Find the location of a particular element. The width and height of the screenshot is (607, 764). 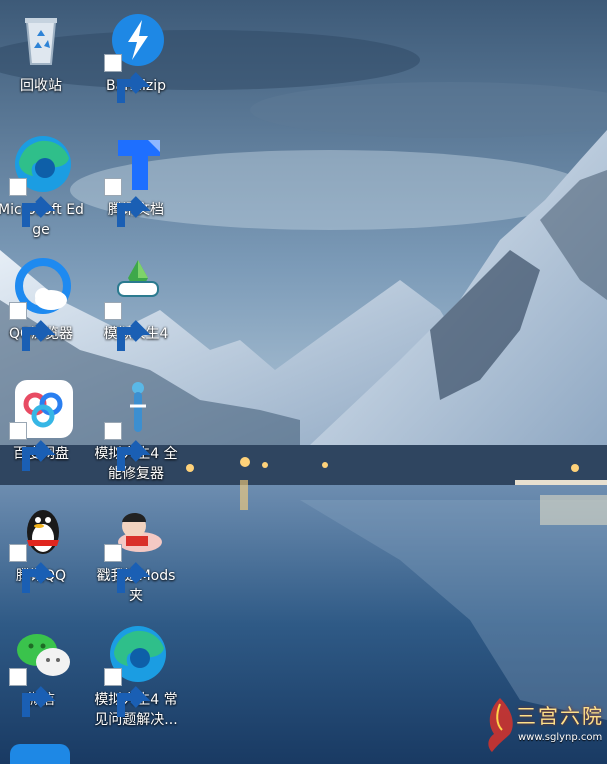

desktop-icon-tencent-qq: 腾讯QQ is located at coordinates (43, 549).